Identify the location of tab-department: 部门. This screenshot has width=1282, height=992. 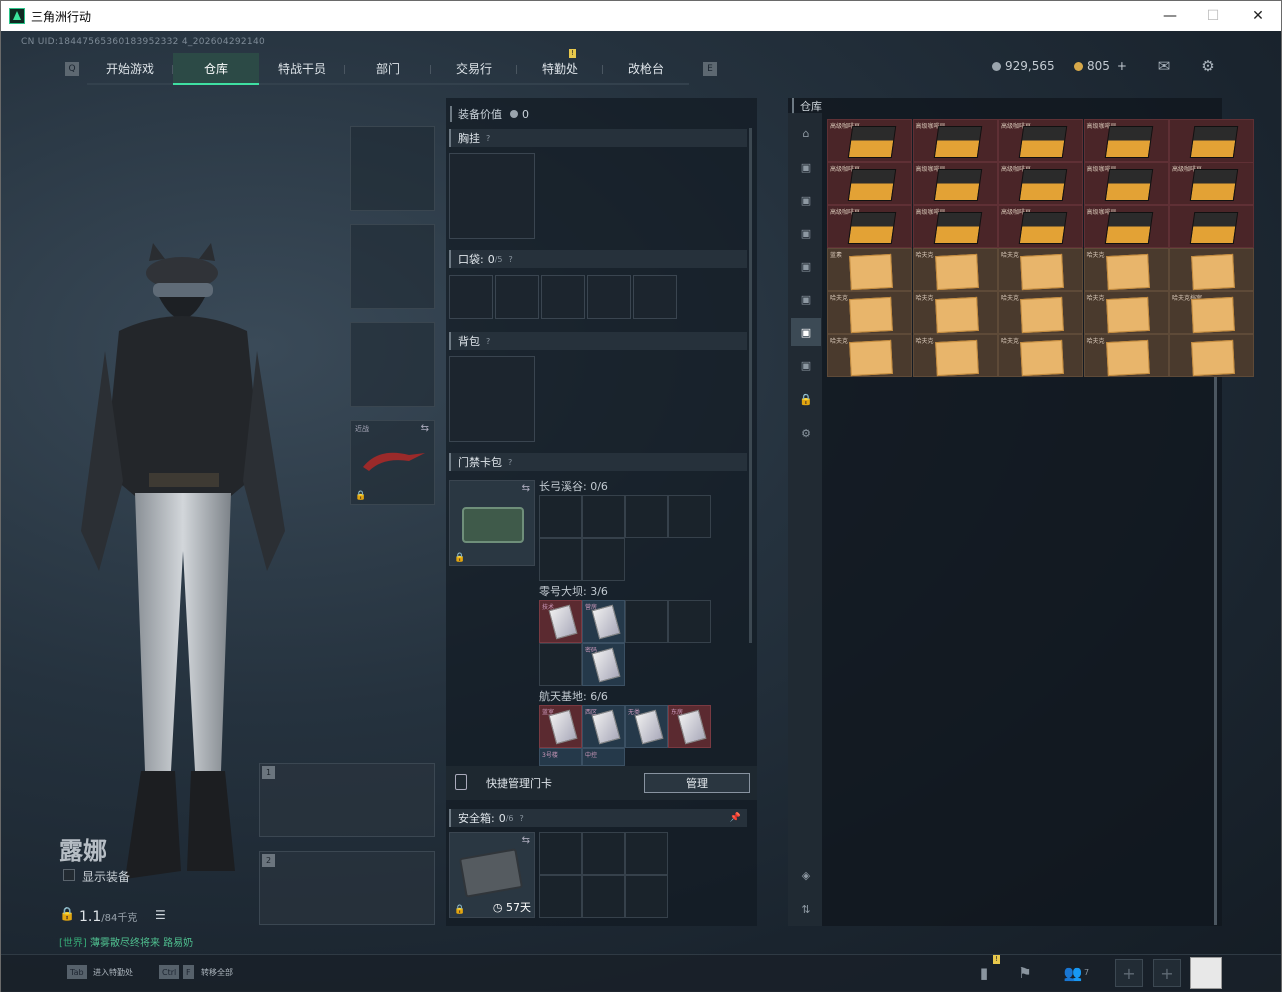
(388, 69).